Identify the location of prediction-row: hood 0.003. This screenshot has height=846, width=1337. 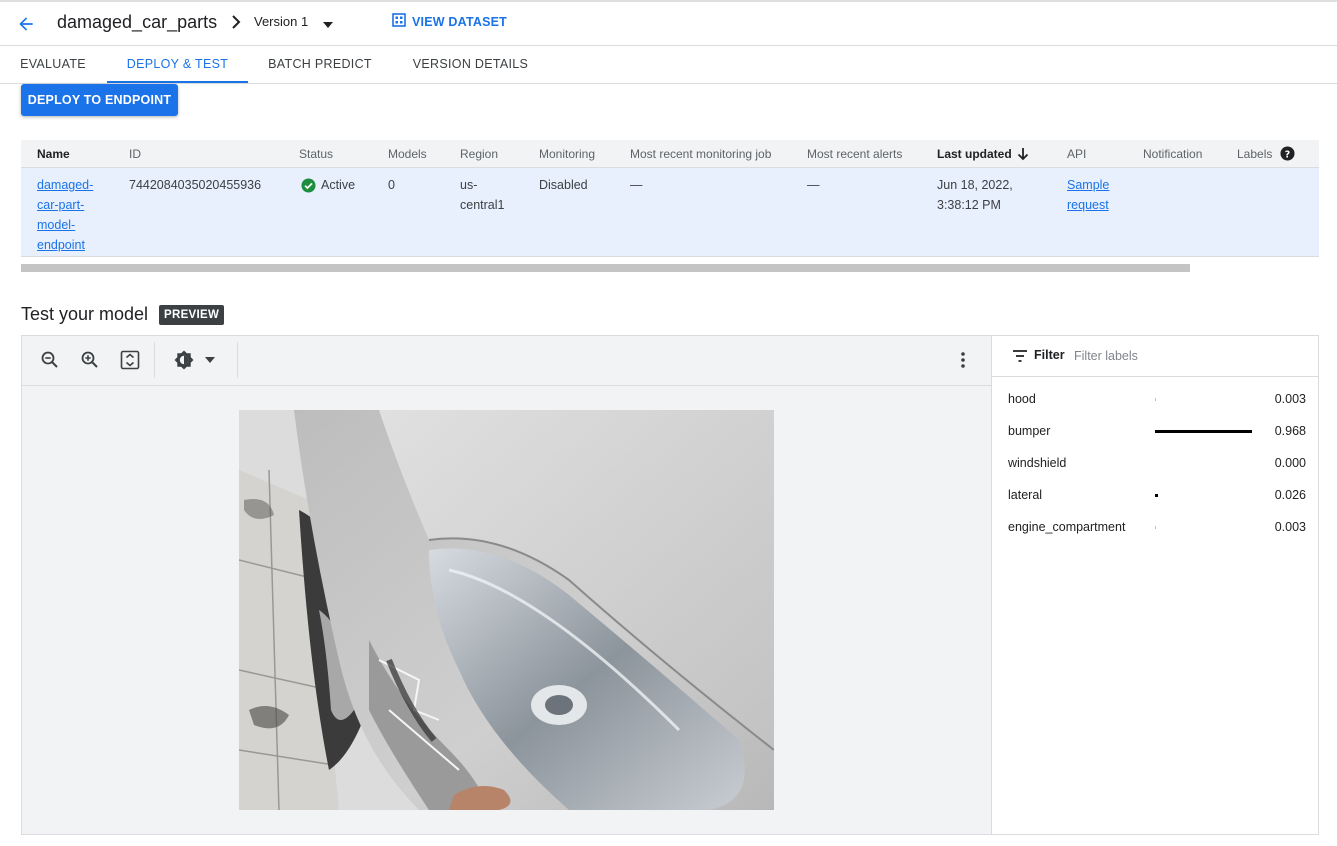
(1155, 400).